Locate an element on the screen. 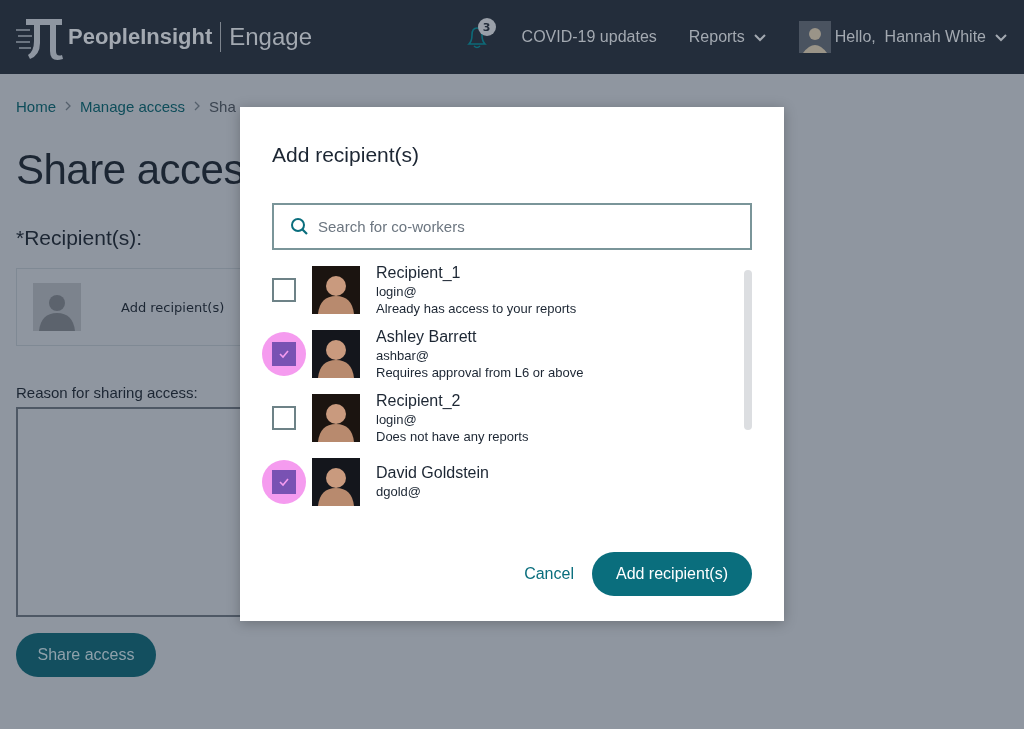  product-name: Engage is located at coordinates (270, 37).